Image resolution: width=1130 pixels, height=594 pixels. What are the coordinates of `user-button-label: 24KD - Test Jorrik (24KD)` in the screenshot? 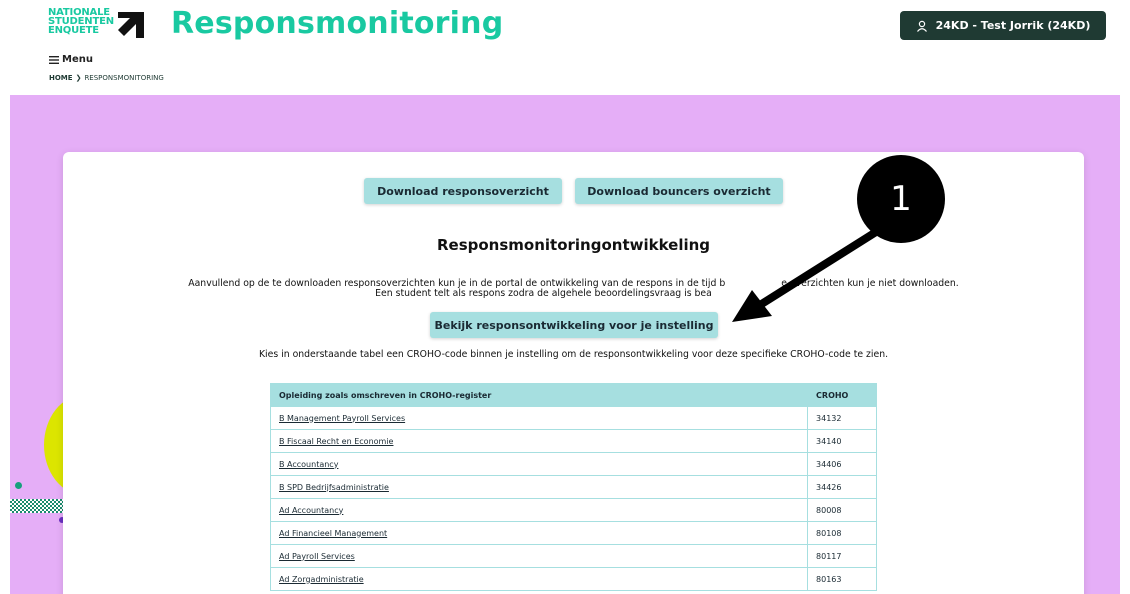 It's located at (1013, 25).